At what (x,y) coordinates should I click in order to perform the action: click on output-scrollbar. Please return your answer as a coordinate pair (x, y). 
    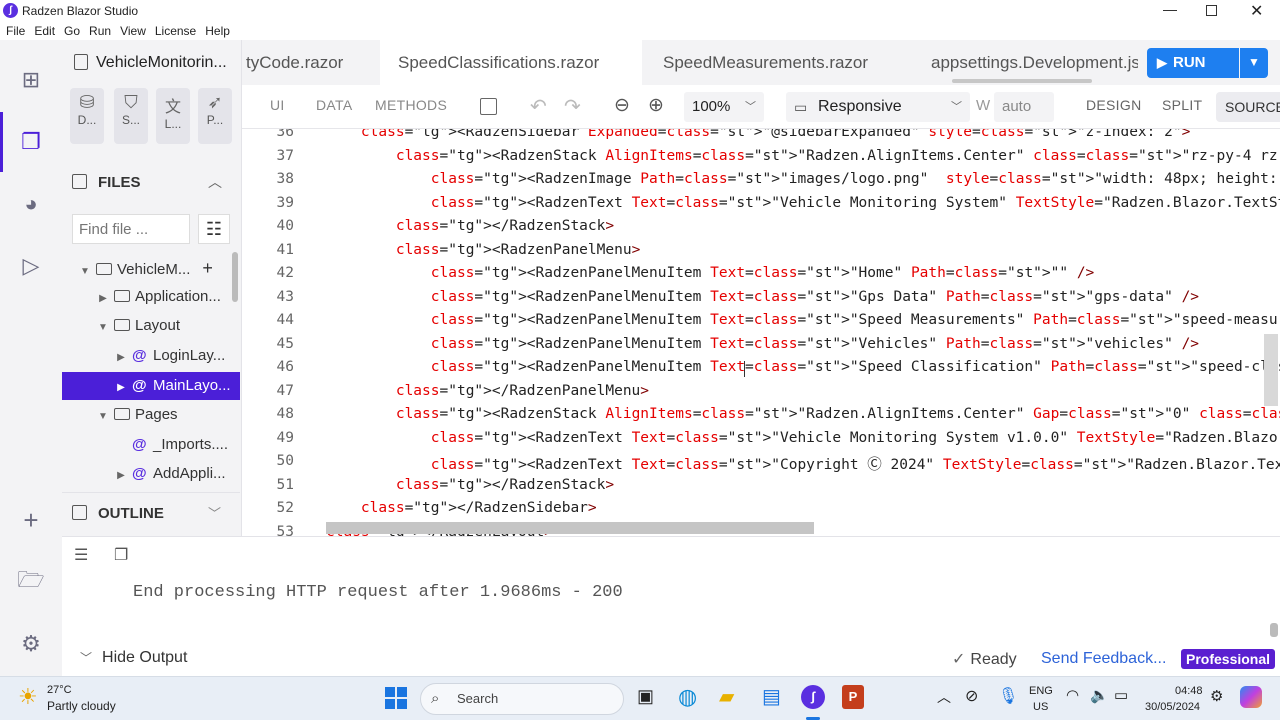
    Looking at the image, I should click on (1274, 630).